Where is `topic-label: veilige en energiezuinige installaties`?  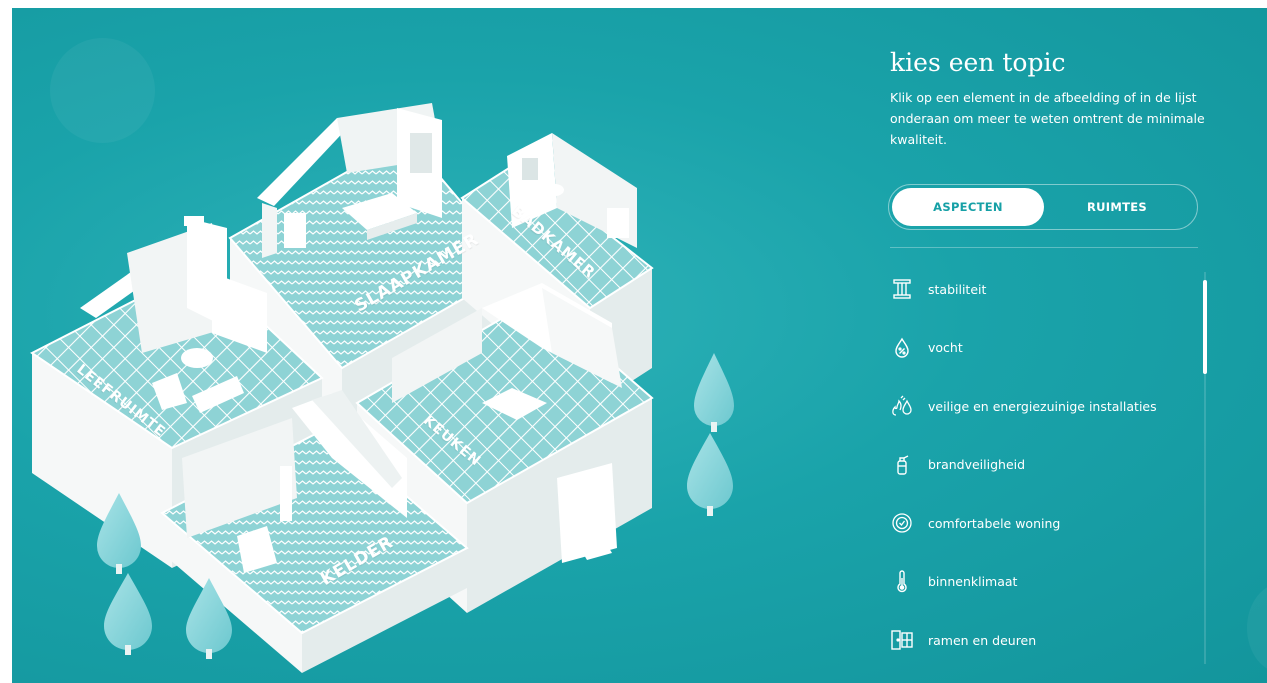 topic-label: veilige en energiezuinige installaties is located at coordinates (1042, 406).